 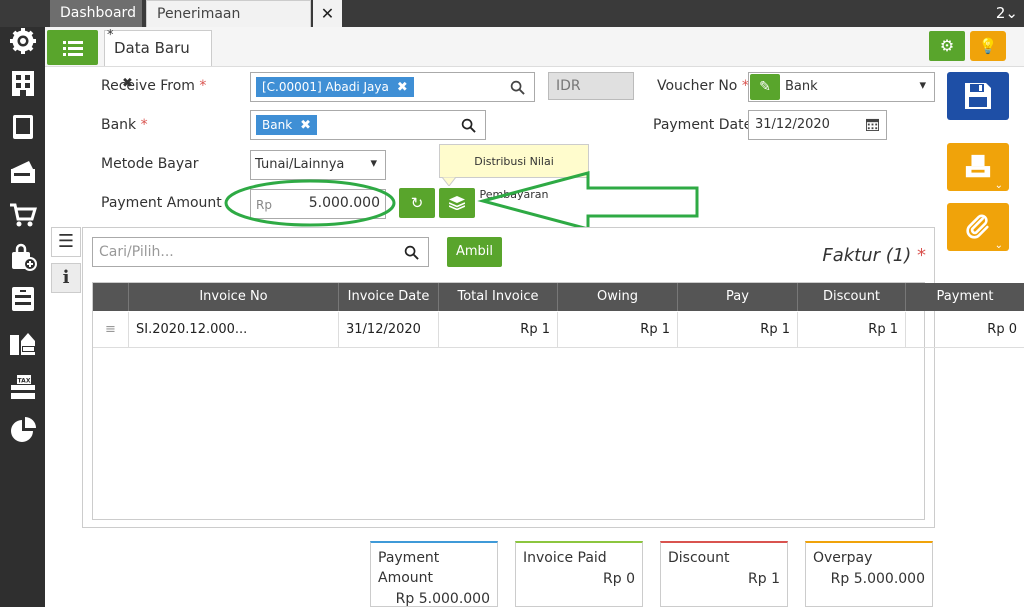 I want to click on summary-payment-amount-value: Rp 5.000.000, so click(x=442, y=599).